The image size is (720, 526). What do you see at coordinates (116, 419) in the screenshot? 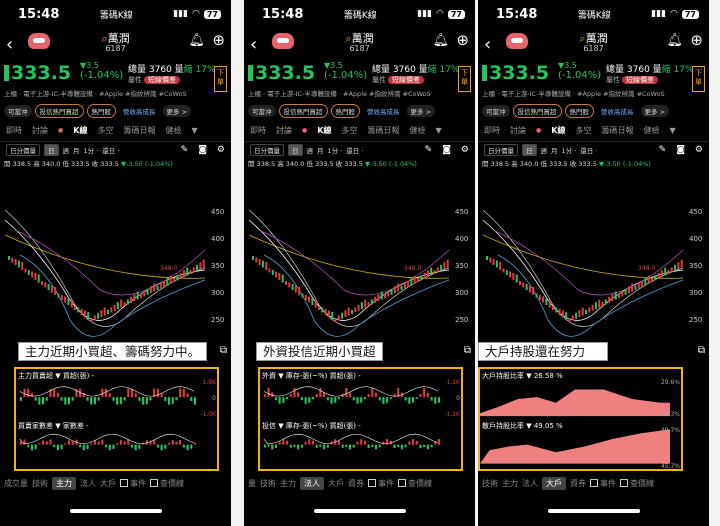
I see `indicator-panel: 主力買賣超 ▼ 買超(張) - 買賣家數差 ▼ 家數差 -1.8K 0 -1.0K` at bounding box center [116, 419].